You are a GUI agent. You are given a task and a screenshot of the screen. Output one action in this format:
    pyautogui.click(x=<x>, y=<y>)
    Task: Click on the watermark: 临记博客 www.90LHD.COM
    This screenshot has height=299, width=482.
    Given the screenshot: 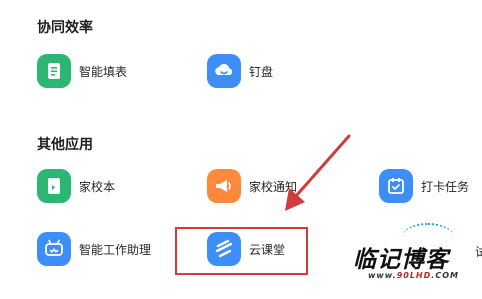 What is the action you would take?
    pyautogui.click(x=412, y=265)
    